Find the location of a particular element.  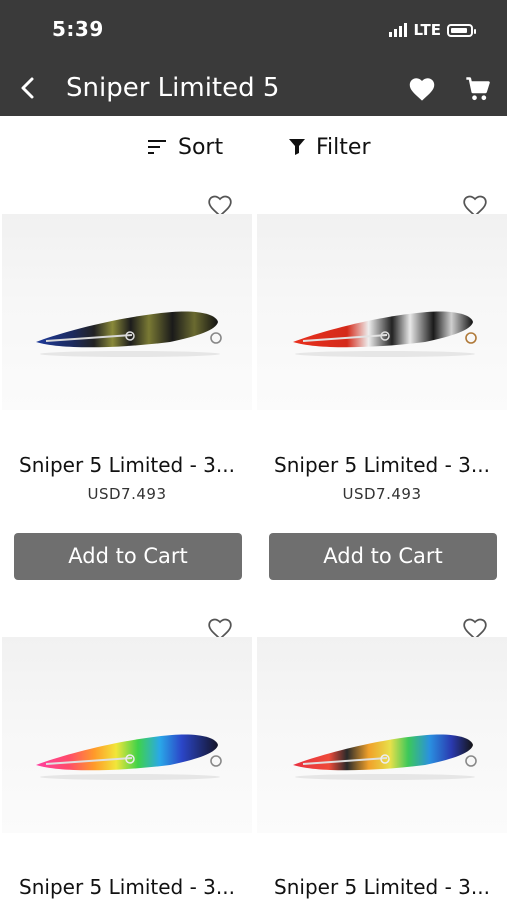

wishlist-button is located at coordinates (422, 89).